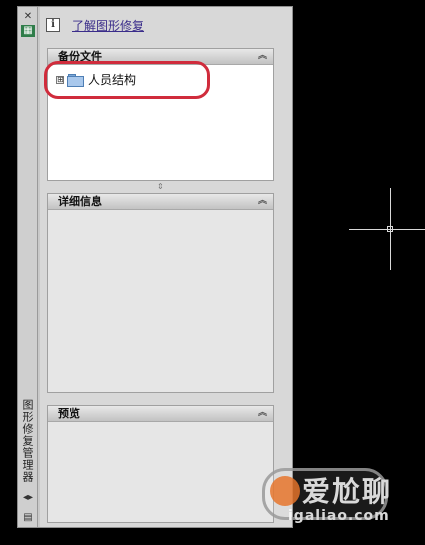 The height and width of the screenshot is (545, 425). What do you see at coordinates (80, 201) in the screenshot?
I see `details-title: 详细信息` at bounding box center [80, 201].